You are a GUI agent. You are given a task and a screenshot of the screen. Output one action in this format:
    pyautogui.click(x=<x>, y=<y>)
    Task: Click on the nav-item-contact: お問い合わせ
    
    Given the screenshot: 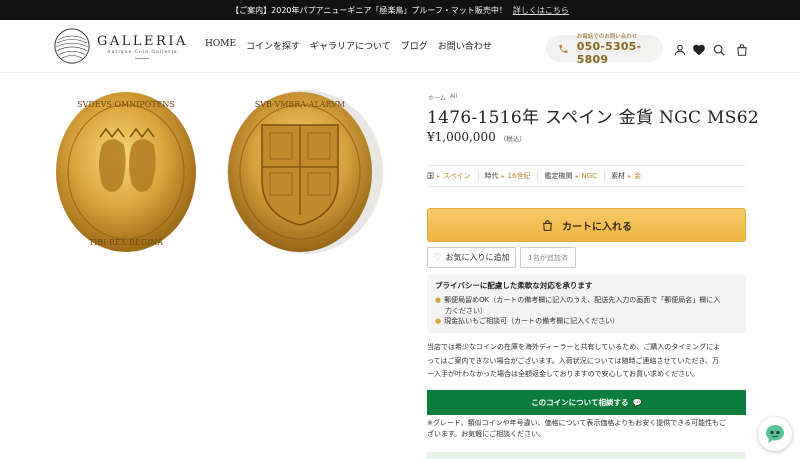 What is the action you would take?
    pyautogui.click(x=465, y=45)
    